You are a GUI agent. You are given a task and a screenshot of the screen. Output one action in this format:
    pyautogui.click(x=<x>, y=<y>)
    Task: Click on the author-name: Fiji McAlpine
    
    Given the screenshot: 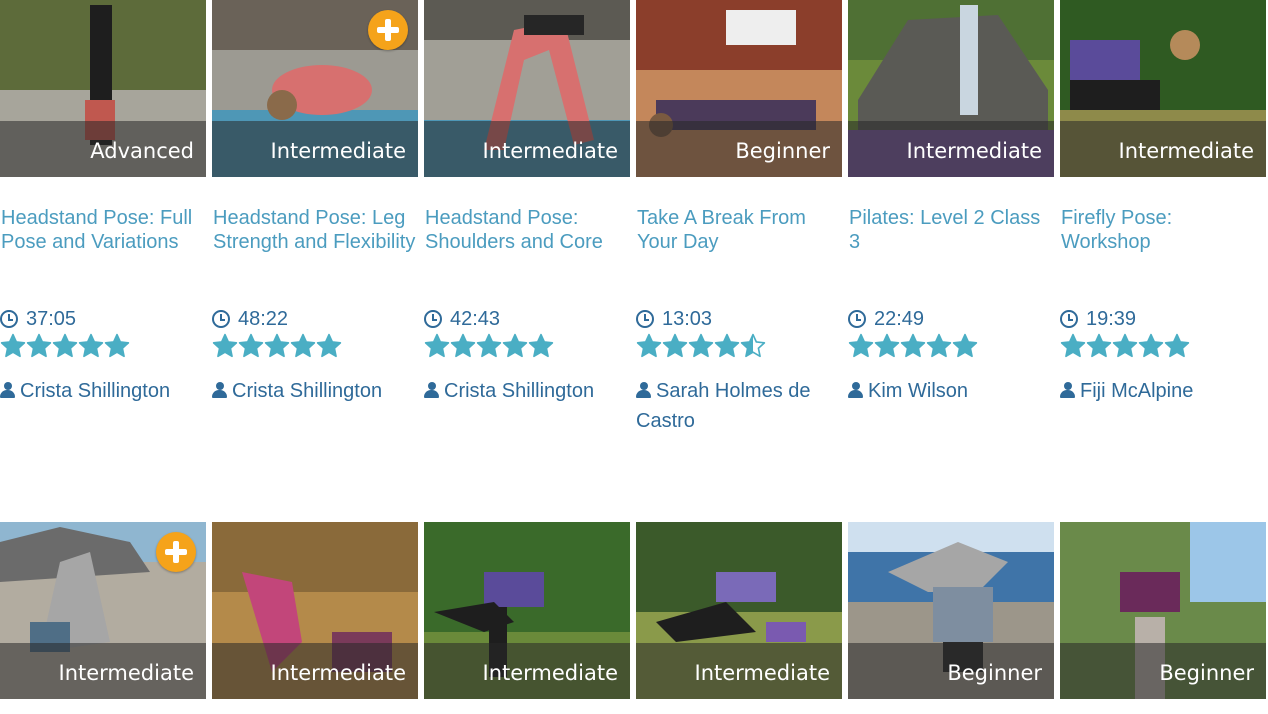 What is the action you would take?
    pyautogui.click(x=1137, y=391)
    